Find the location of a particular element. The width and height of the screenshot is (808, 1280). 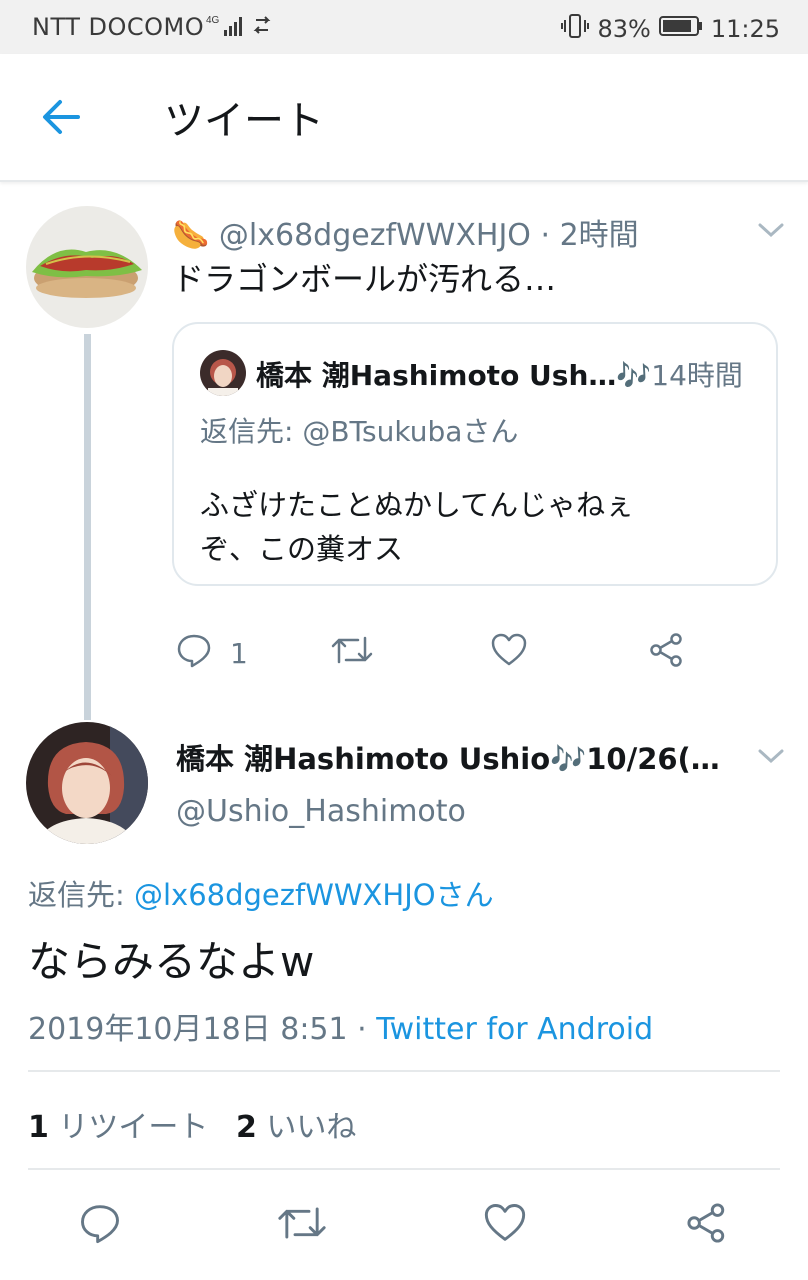

reply-context: 返信先: @lx68dgezfWWXHJOさん is located at coordinates (261, 893).